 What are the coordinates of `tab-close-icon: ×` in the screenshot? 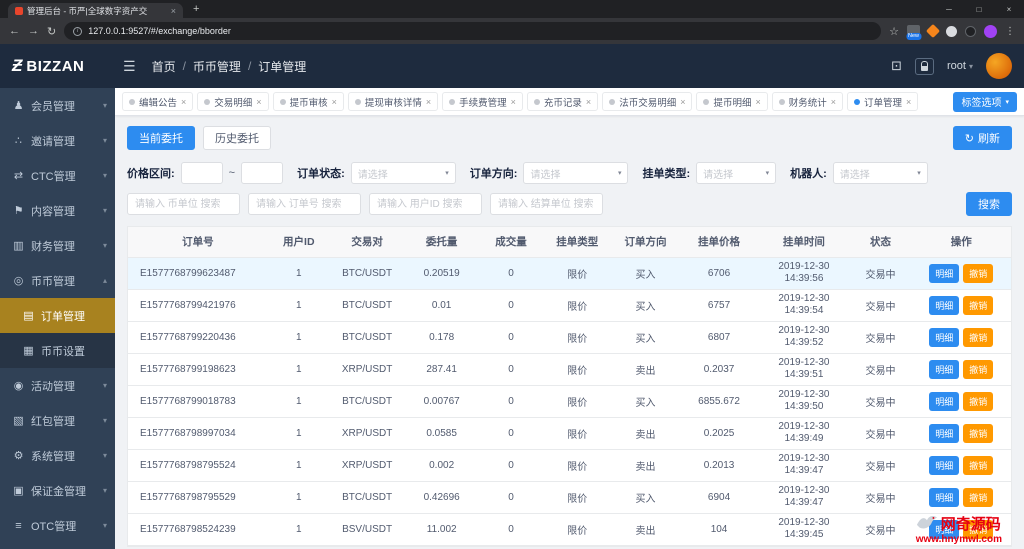 It's located at (173, 11).